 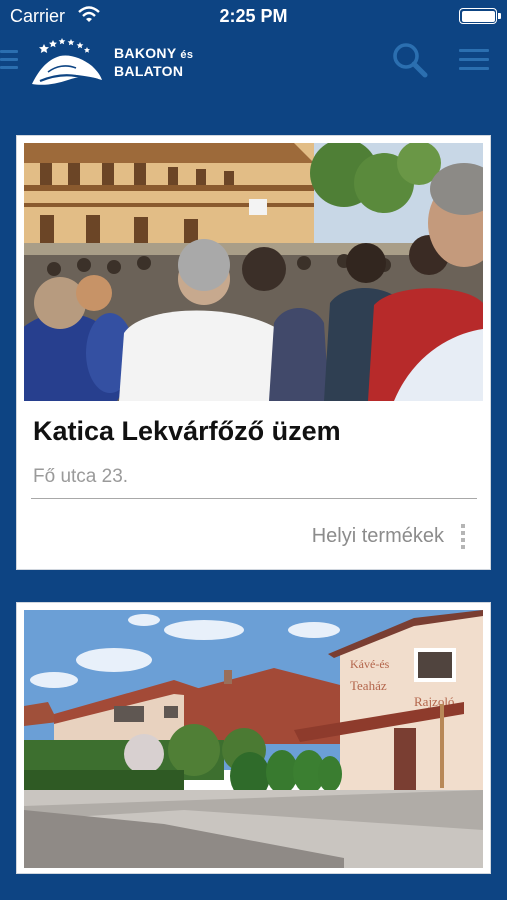 What do you see at coordinates (187, 55) in the screenshot?
I see `logo-line-1-suffix: és` at bounding box center [187, 55].